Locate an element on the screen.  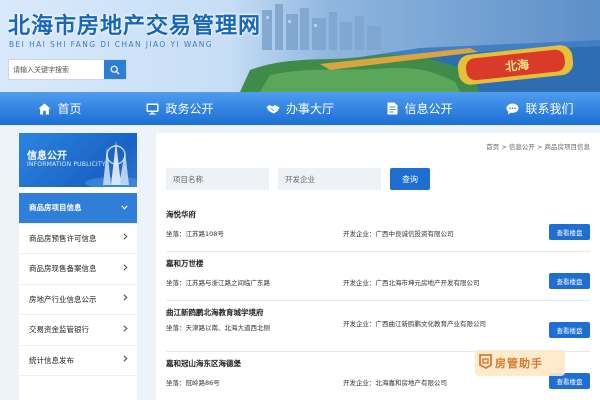
watermark-text: 房管助手 is located at coordinates (519, 363).